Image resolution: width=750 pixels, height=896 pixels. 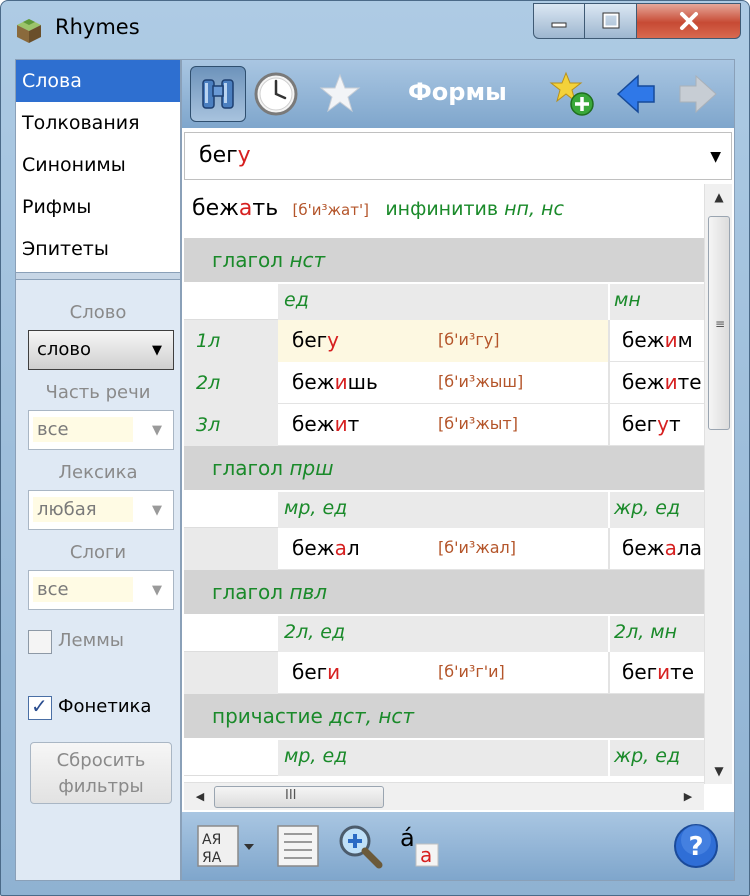 What do you see at coordinates (316, 672) in the screenshot?
I see `word-form: беги` at bounding box center [316, 672].